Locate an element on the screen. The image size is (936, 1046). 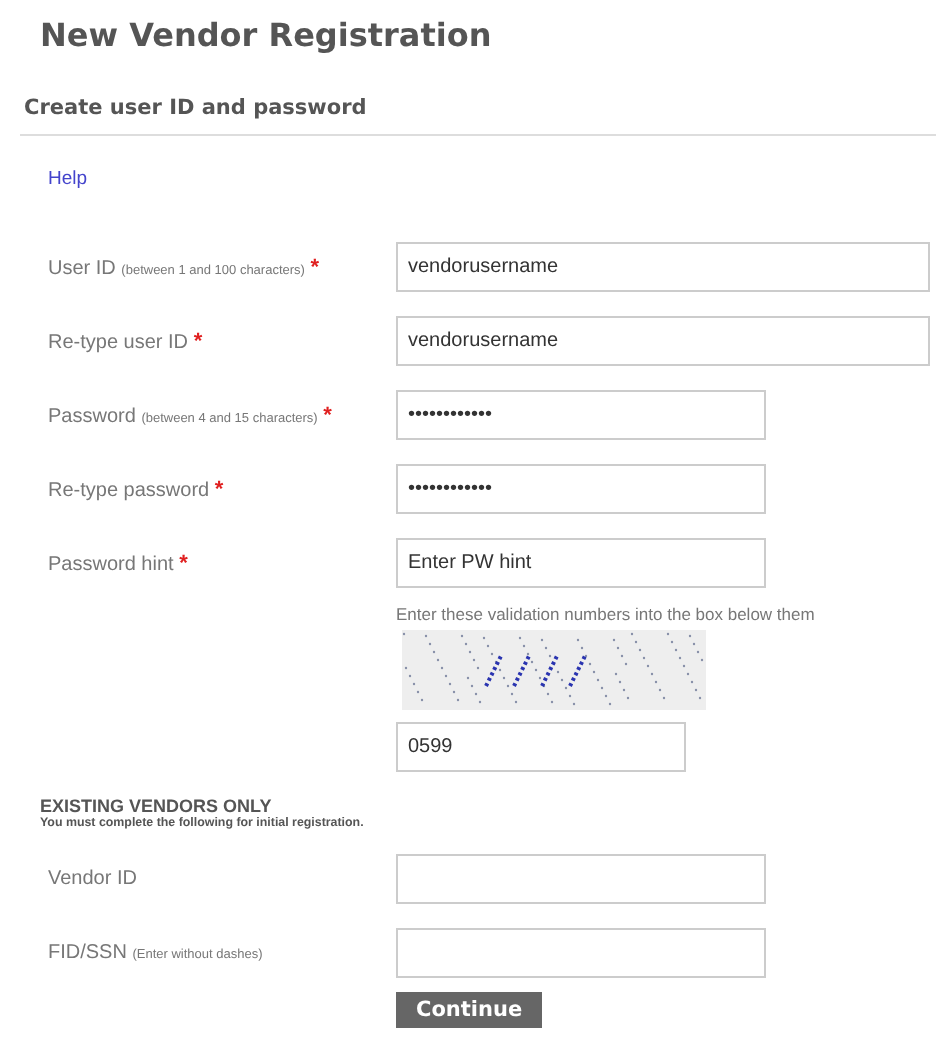
continue-button: Continue is located at coordinates (469, 1010).